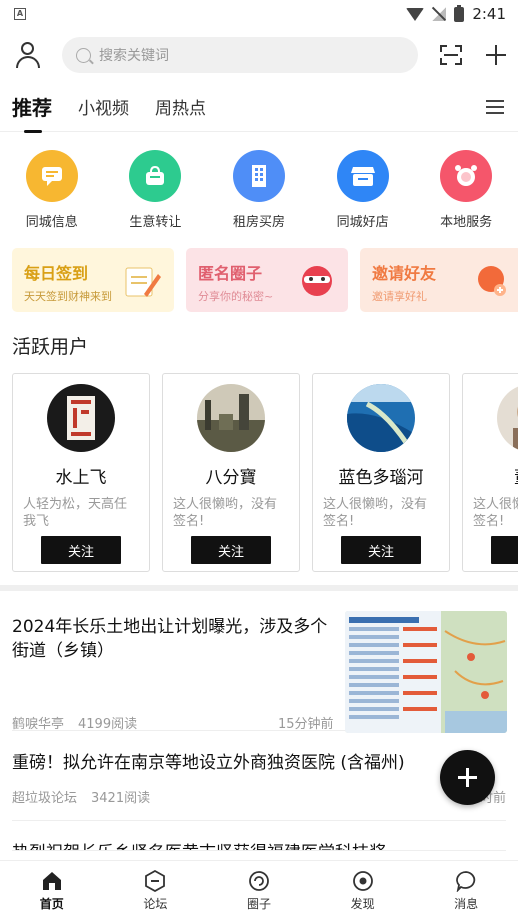 The height and width of the screenshot is (920, 518). I want to click on invite-bubble-icon, so click(492, 281).